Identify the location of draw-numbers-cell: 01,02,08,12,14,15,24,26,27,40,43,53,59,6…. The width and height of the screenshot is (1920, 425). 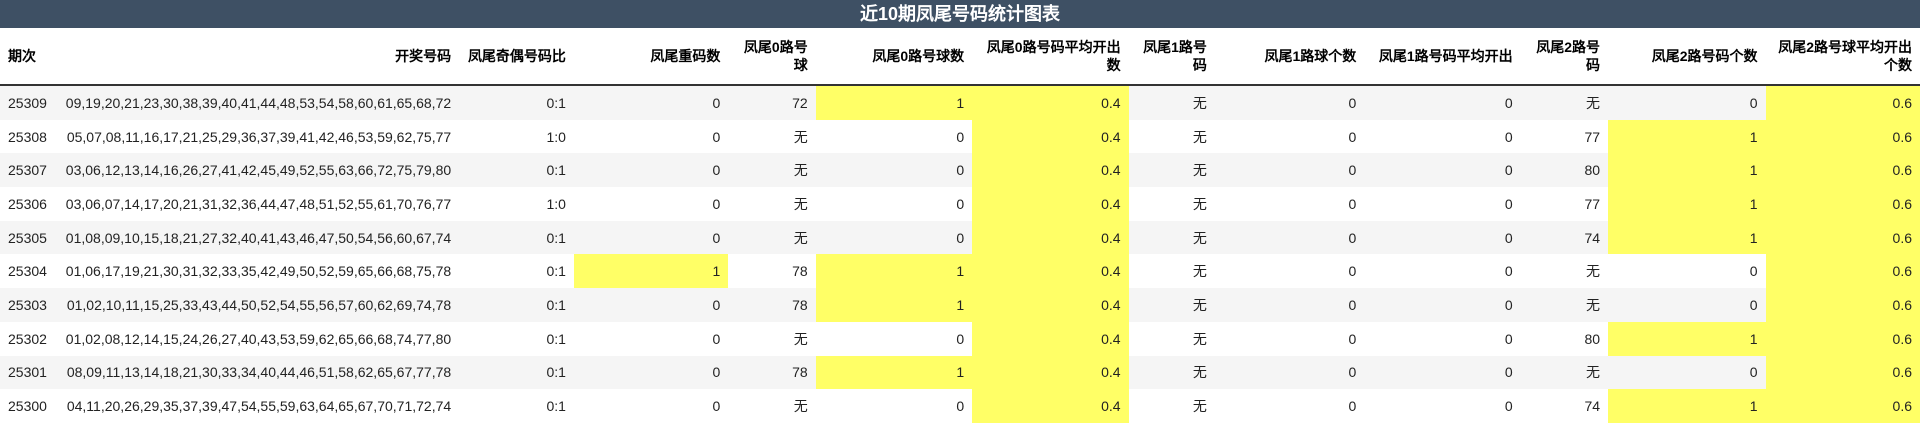
(256, 338).